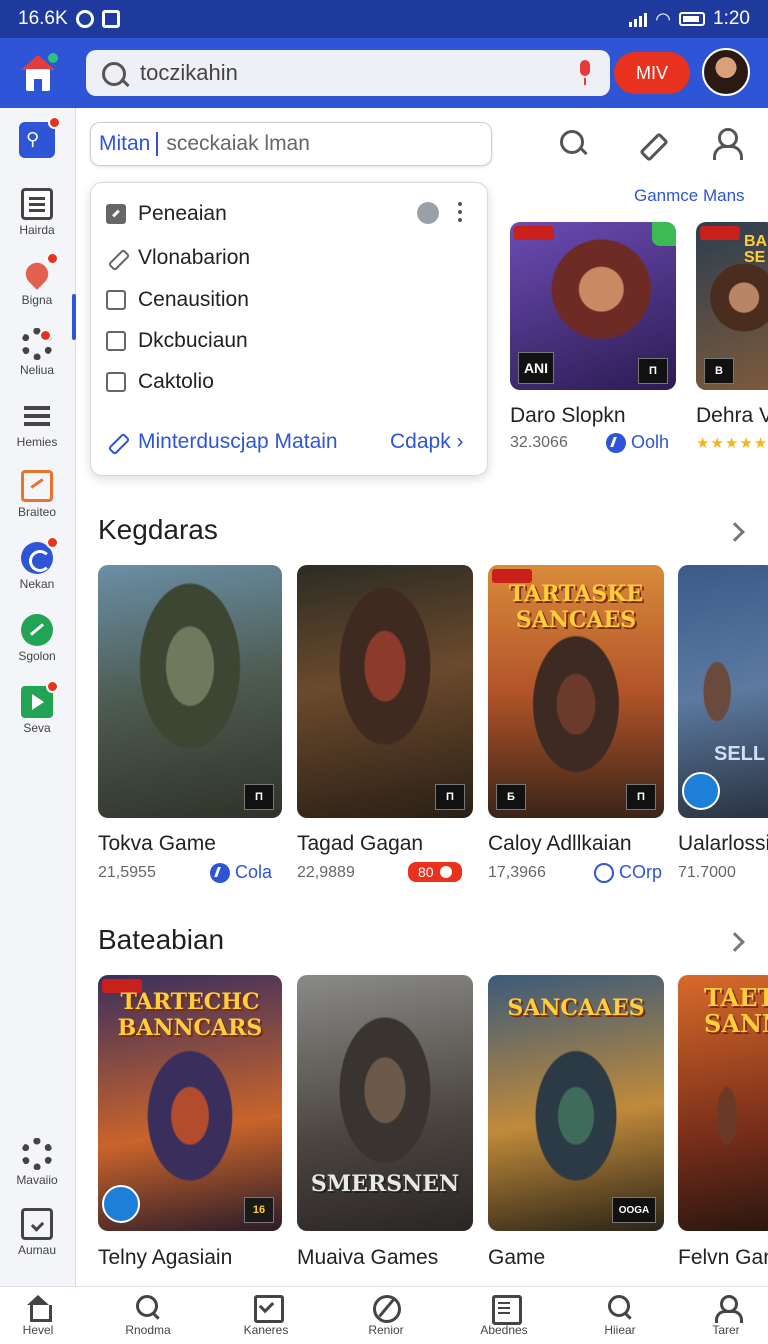  Describe the element at coordinates (37, 416) in the screenshot. I see `list-icon` at that location.